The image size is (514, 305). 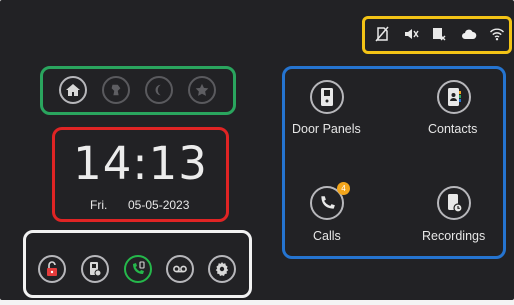 I want to click on unlock-icon, so click(x=52, y=268).